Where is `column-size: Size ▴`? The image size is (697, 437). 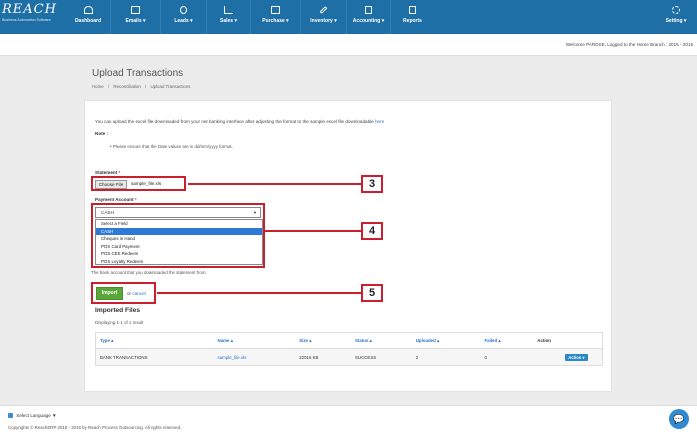
column-size: Size ▴ is located at coordinates (323, 341).